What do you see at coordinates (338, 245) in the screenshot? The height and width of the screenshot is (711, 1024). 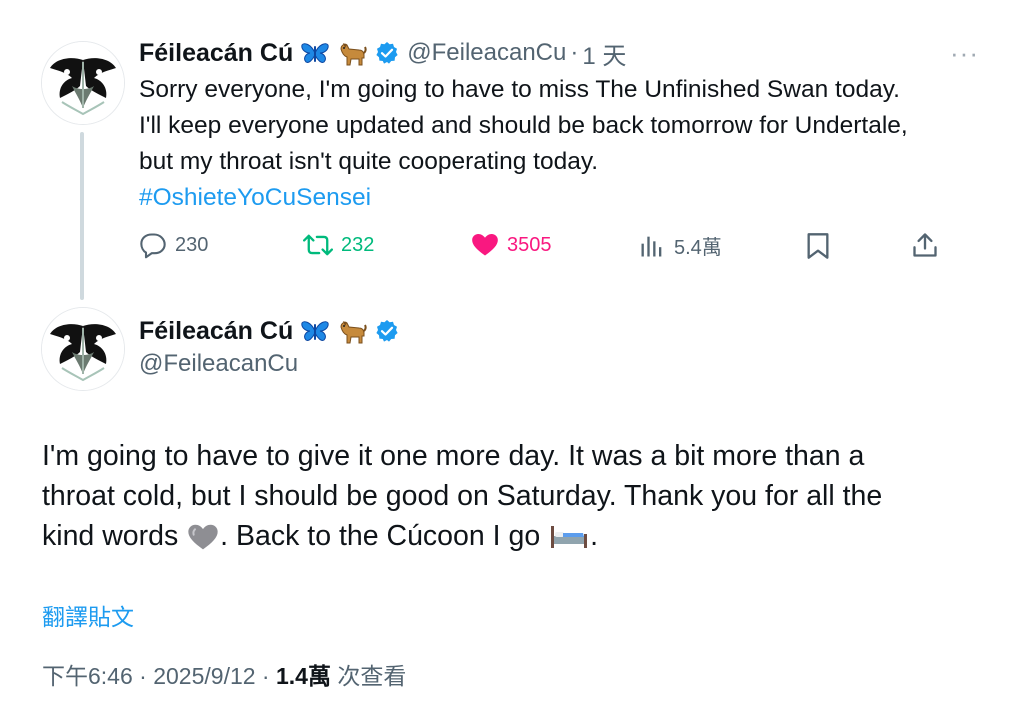 I see `retweet-button: 232` at bounding box center [338, 245].